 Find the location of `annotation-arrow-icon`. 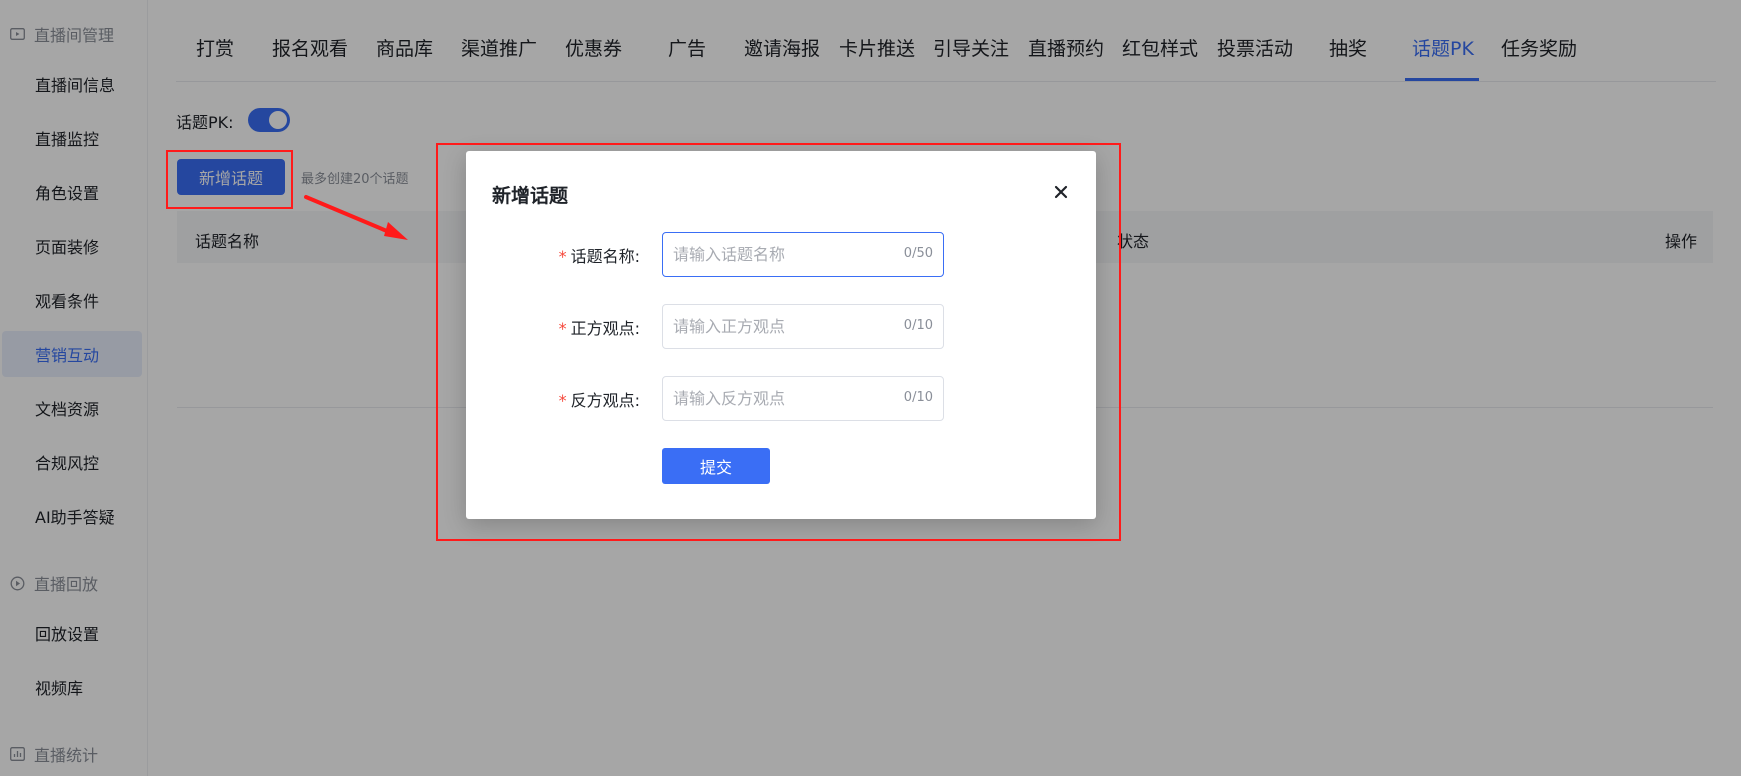

annotation-arrow-icon is located at coordinates (356, 217).